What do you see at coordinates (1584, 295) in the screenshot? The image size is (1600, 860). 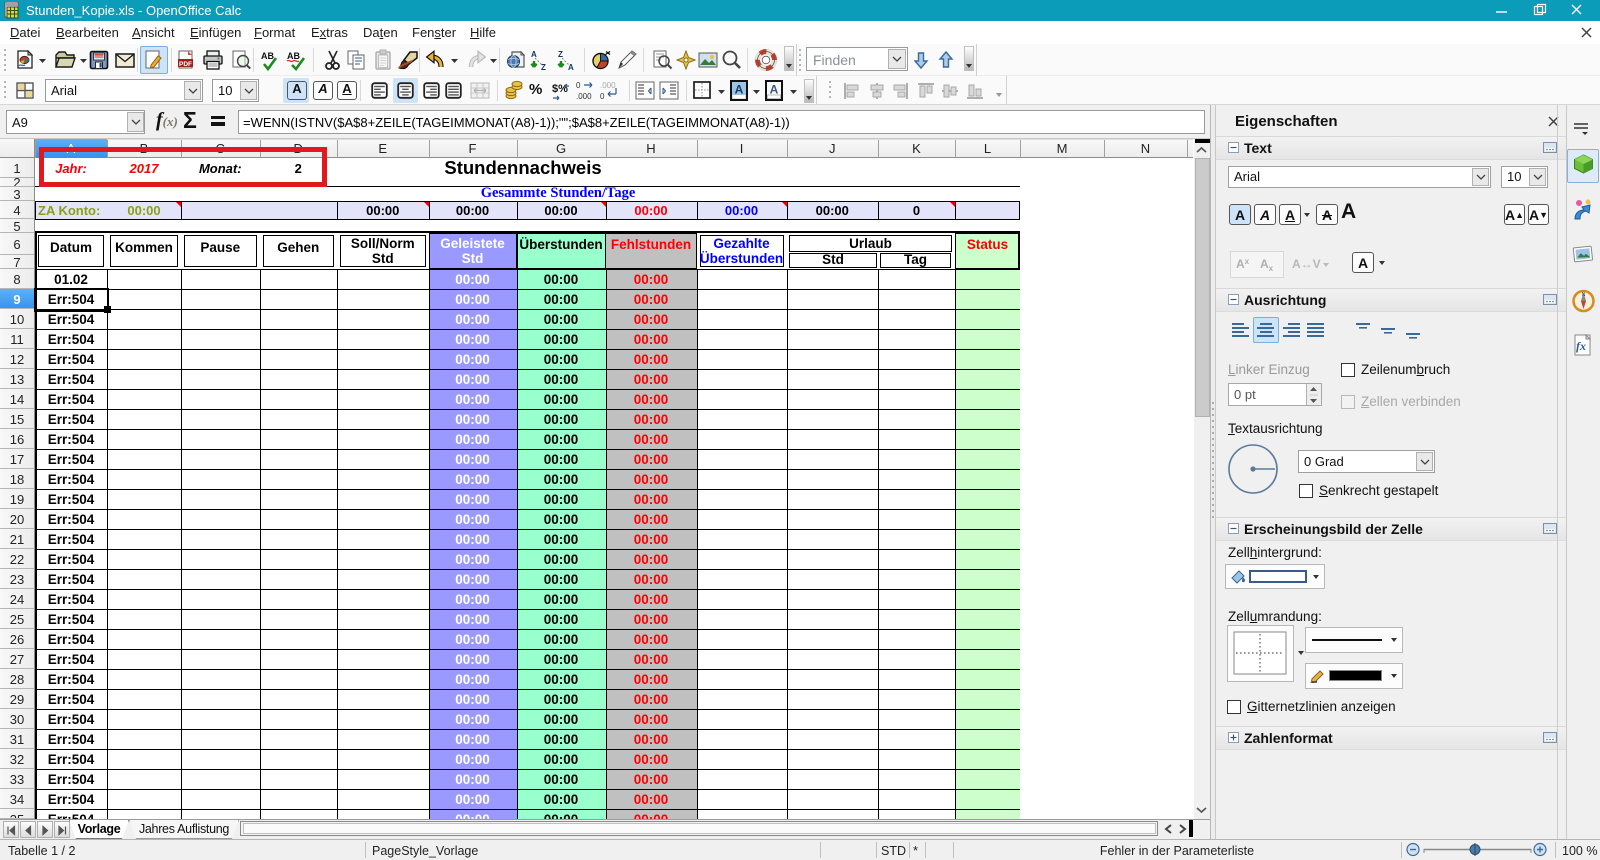 I see `svg-text: N` at bounding box center [1584, 295].